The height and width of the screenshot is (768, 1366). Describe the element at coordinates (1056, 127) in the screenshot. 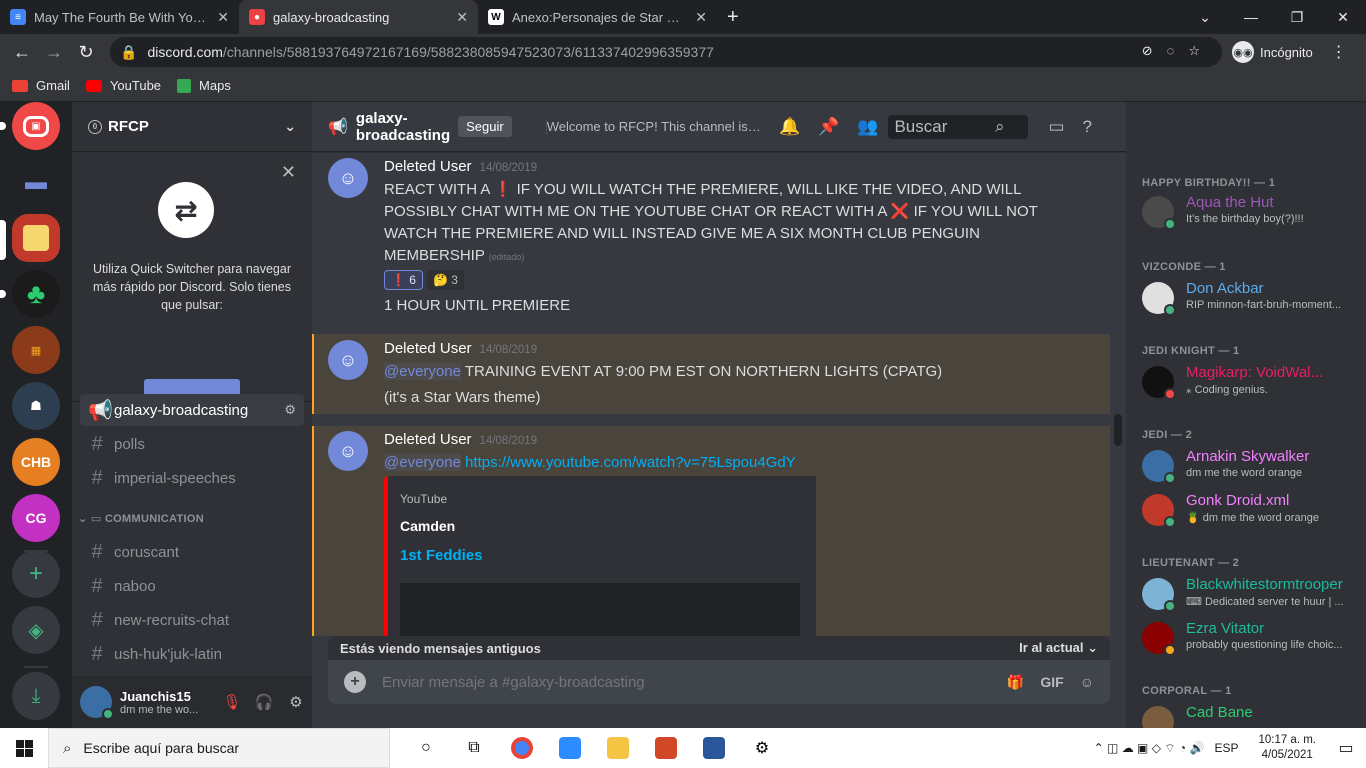

I see `inbox-icon: ▭` at that location.